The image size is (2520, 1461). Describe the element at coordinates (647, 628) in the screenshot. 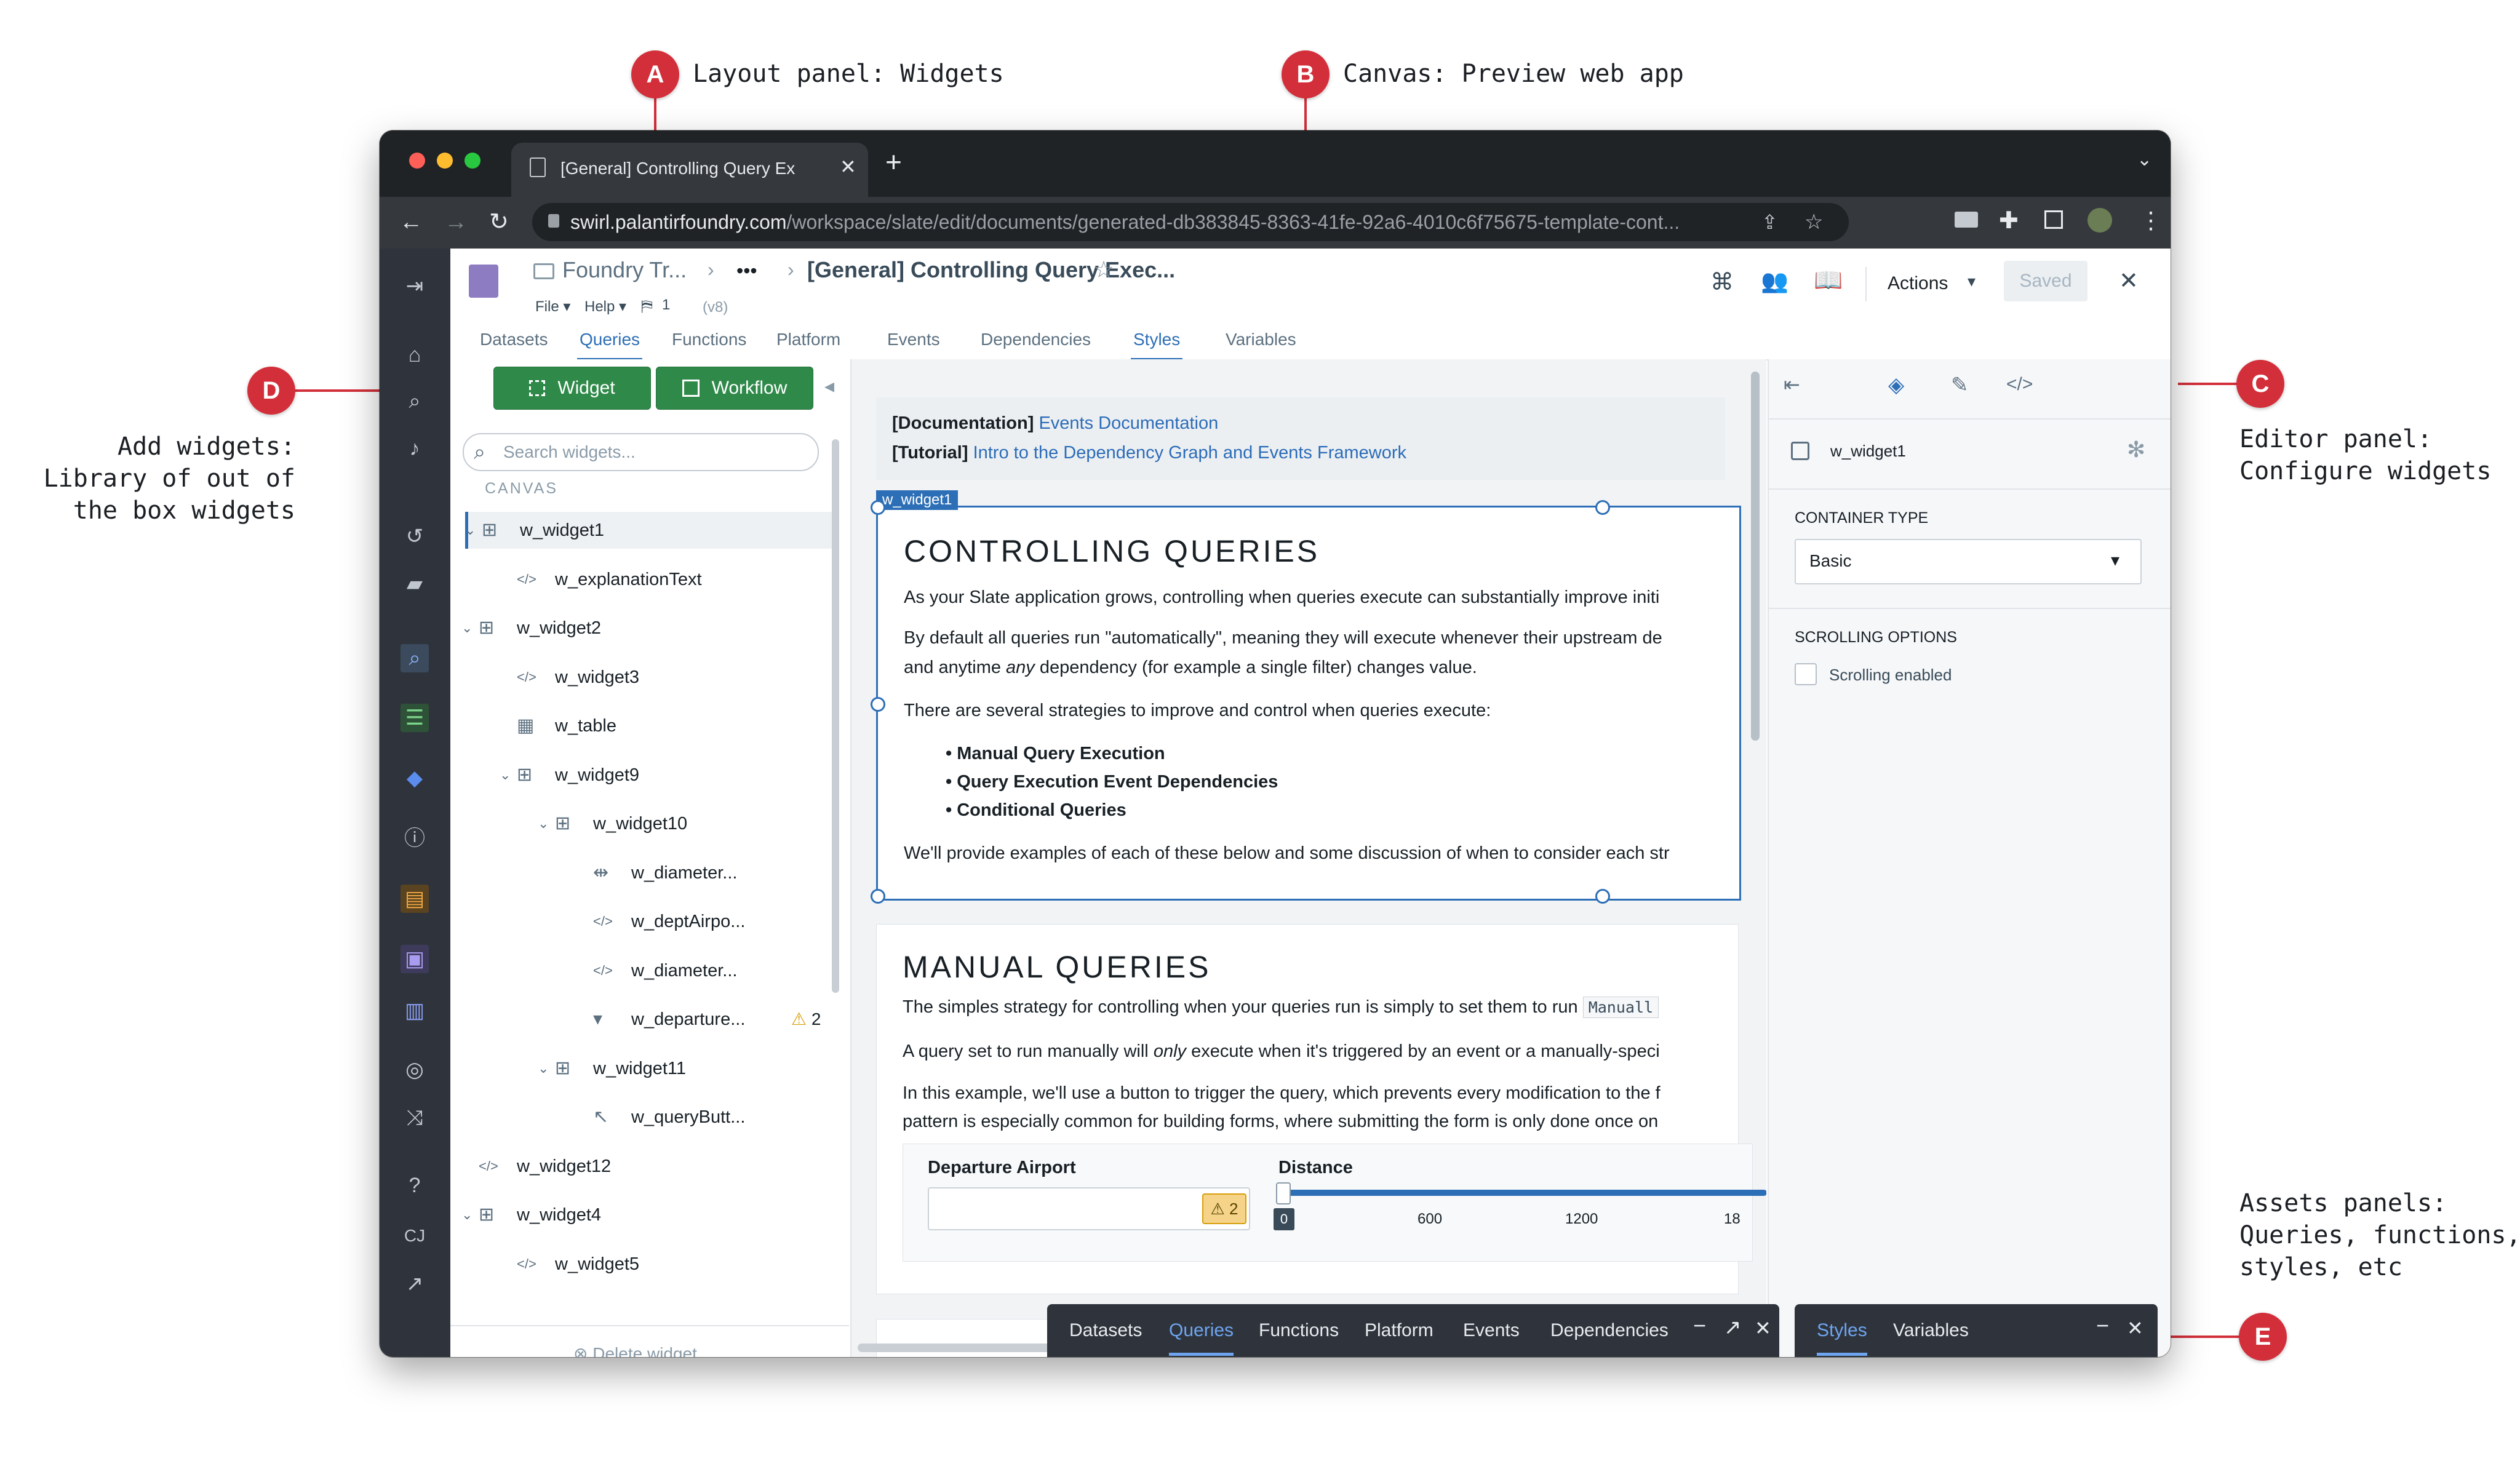

I see `tree-row: ⌄ ⊞ w_widget2` at that location.